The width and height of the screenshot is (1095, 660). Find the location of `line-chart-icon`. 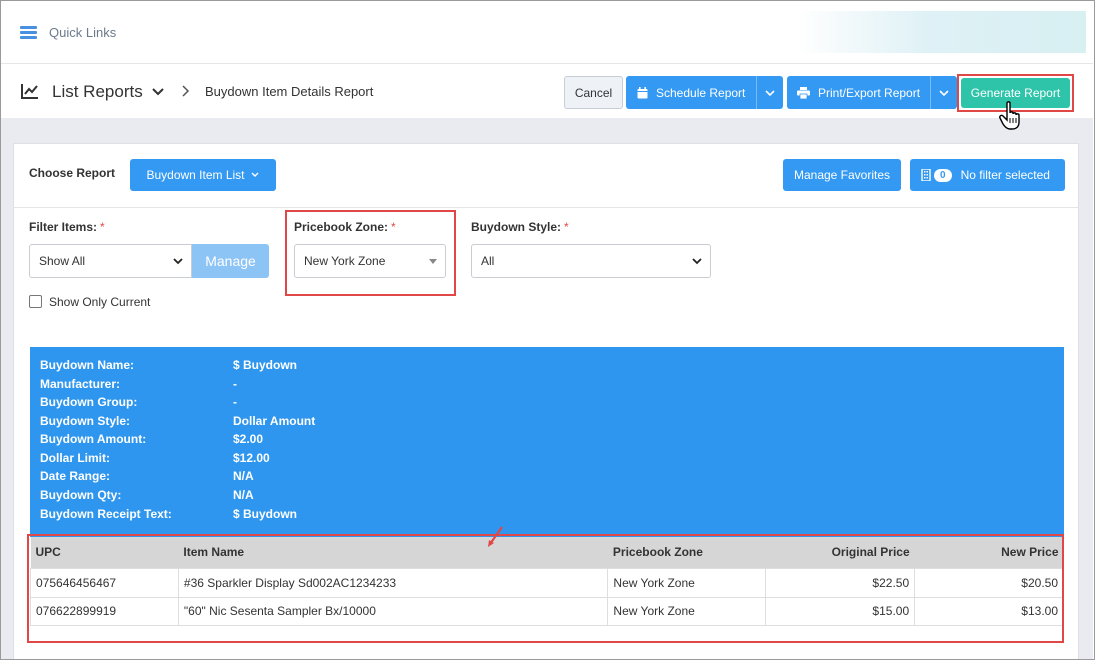

line-chart-icon is located at coordinates (29, 91).